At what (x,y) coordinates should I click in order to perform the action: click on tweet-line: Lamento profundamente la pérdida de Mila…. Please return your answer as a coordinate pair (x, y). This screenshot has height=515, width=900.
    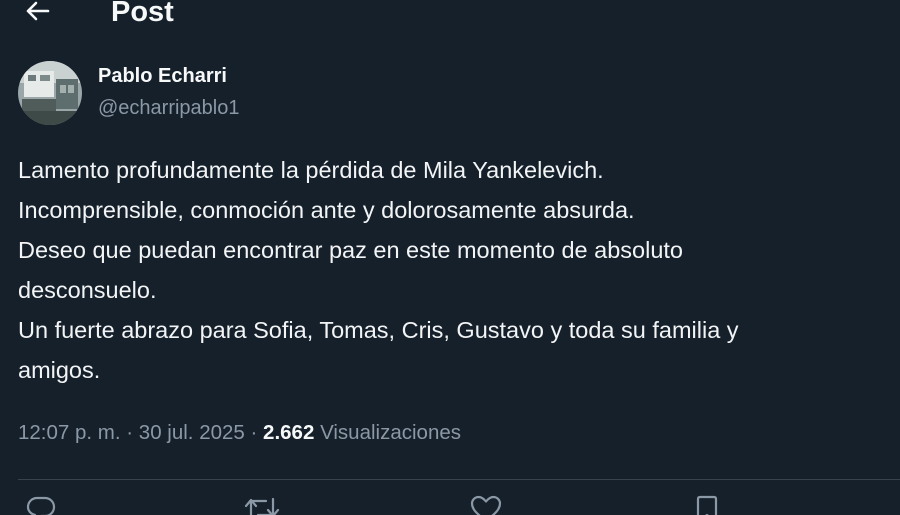
    Looking at the image, I should click on (311, 170).